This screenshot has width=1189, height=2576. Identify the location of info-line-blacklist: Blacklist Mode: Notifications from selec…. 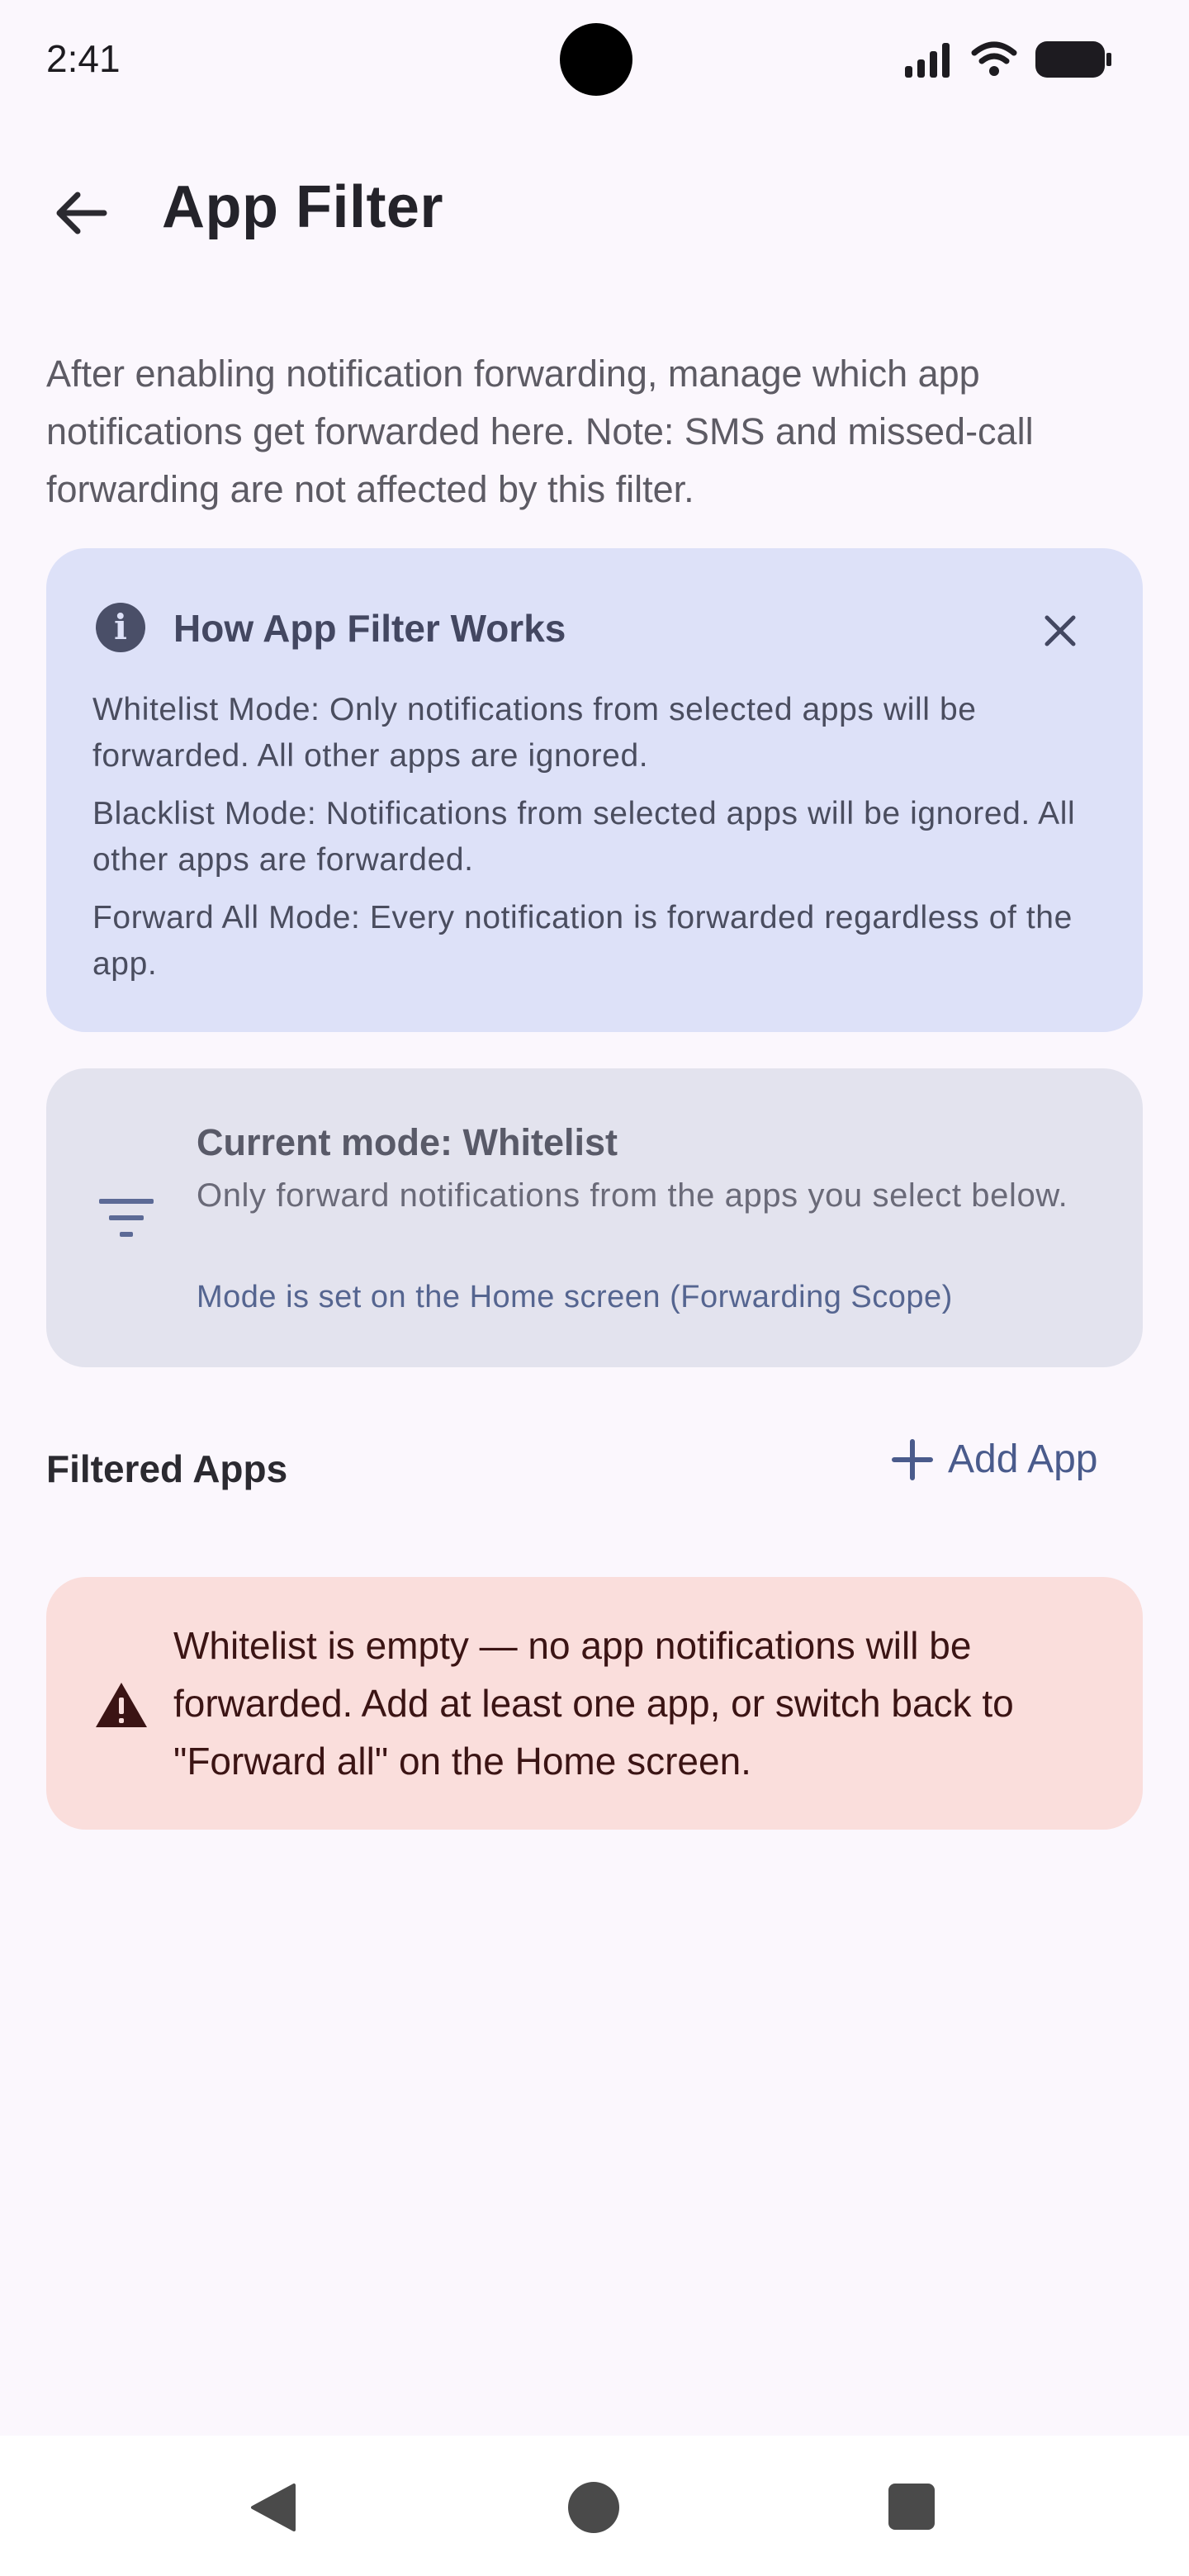
(584, 837).